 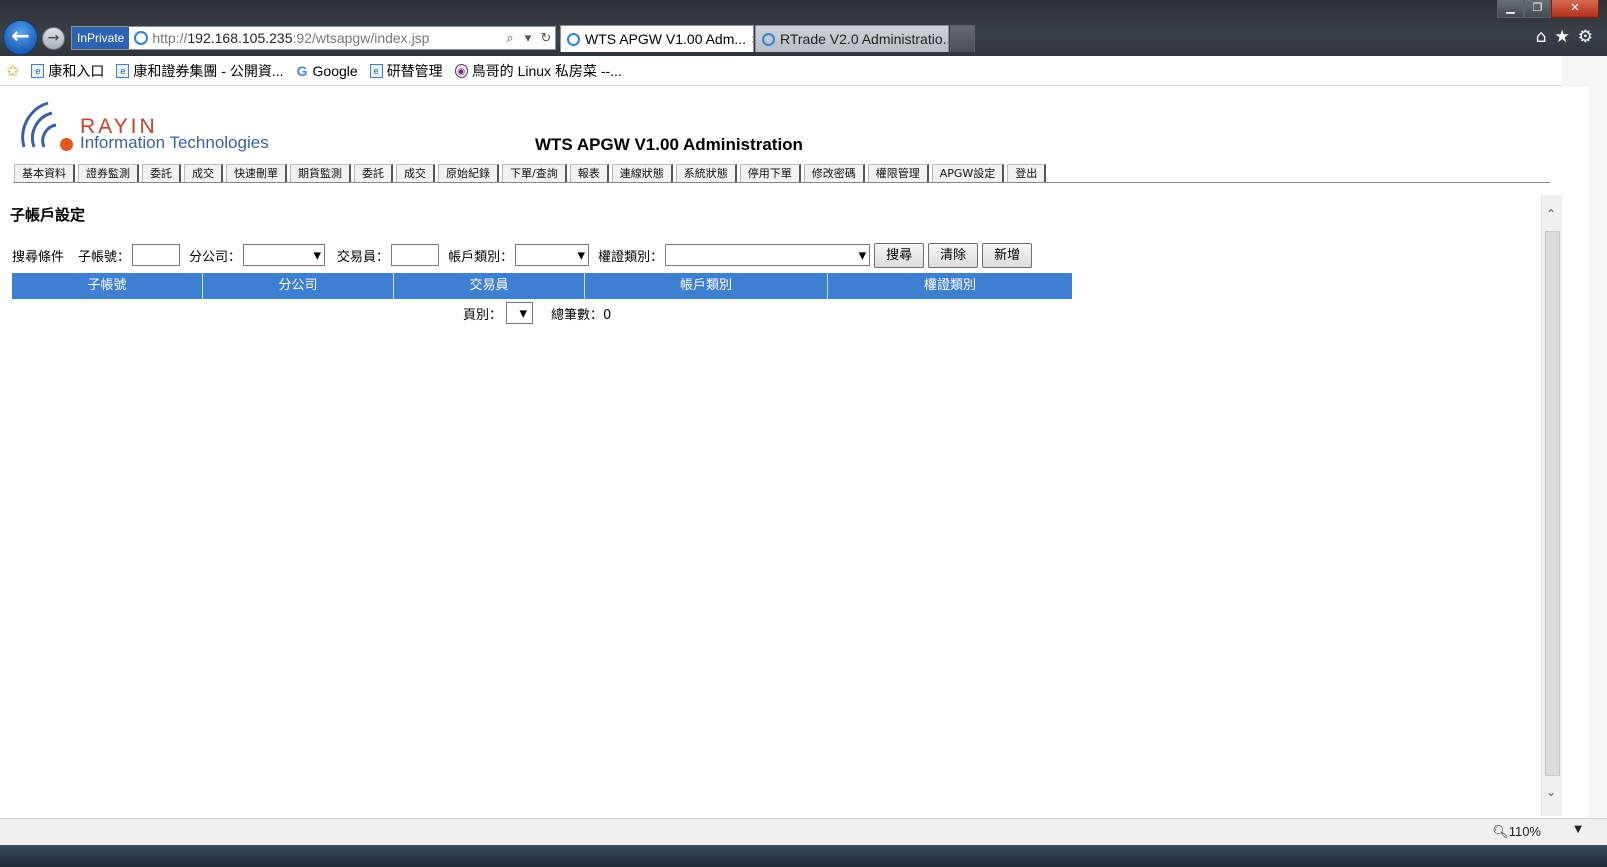 I want to click on logo-subtitle: Information Technologies, so click(x=174, y=142).